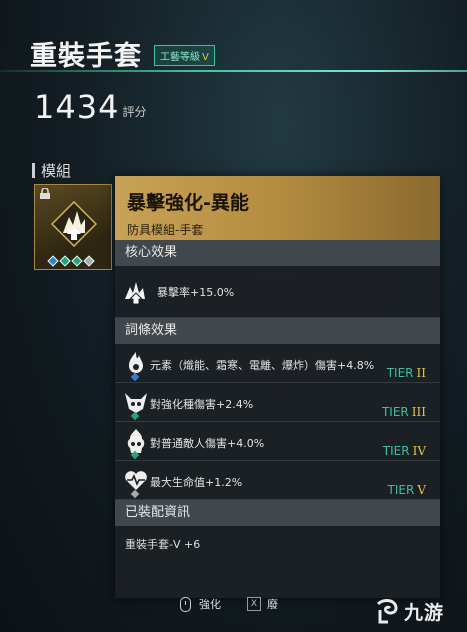 This screenshot has height=632, width=467. Describe the element at coordinates (262, 365) in the screenshot. I see `affix-text: 元素（熾能、霜寒、電離、爆炸）傷害+4.8%` at that location.